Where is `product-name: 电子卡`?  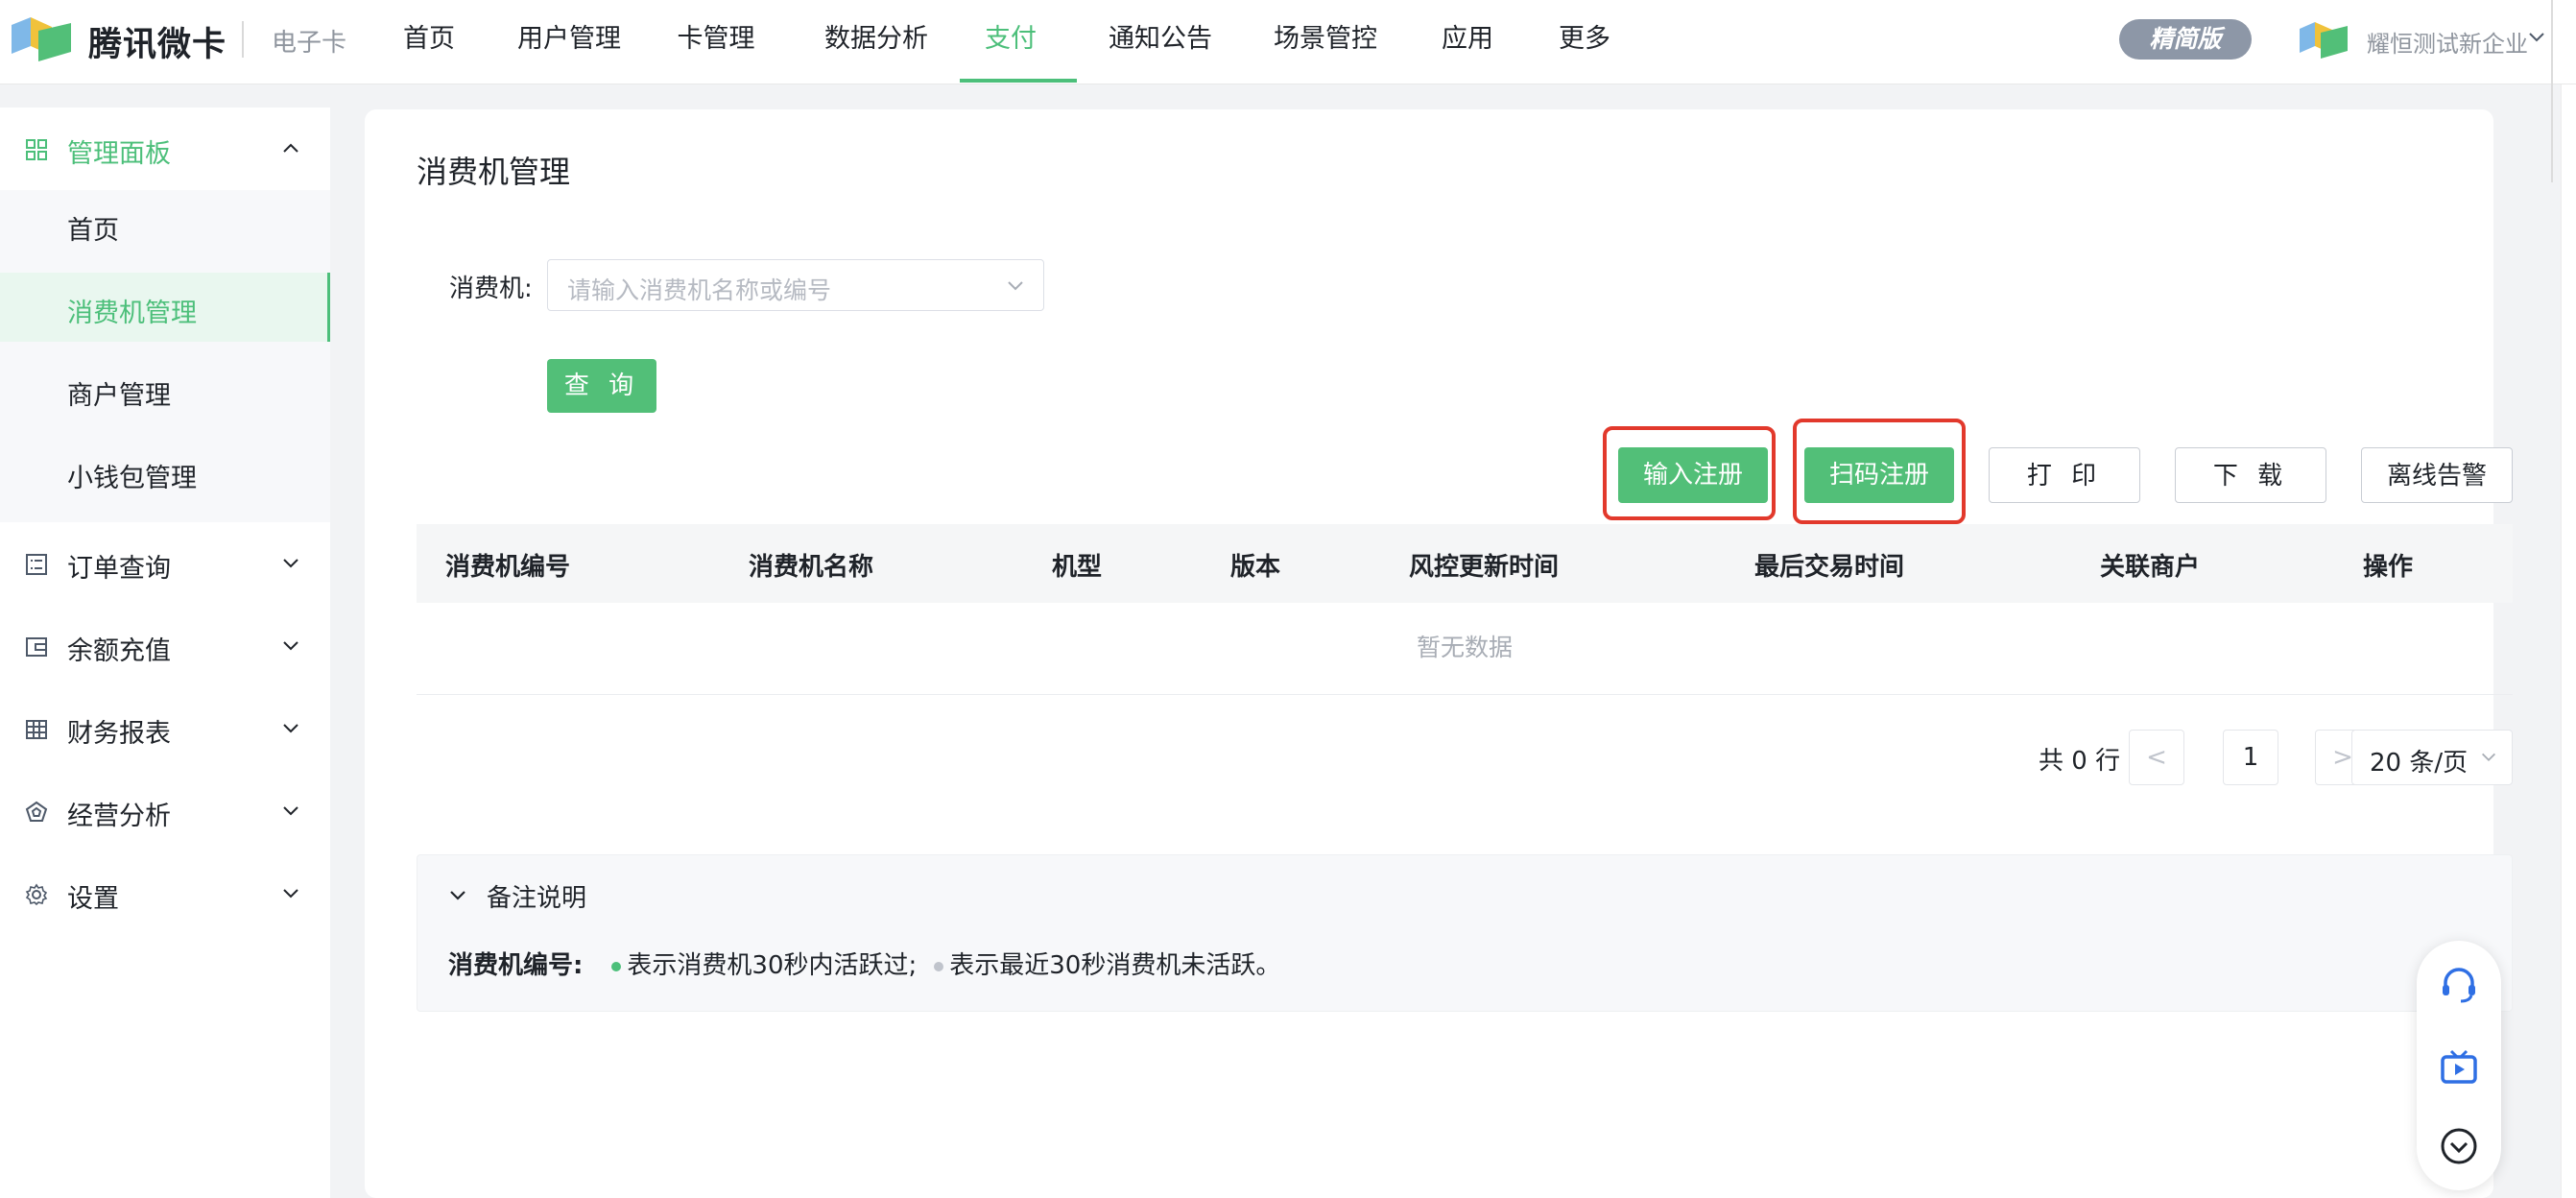 product-name: 电子卡 is located at coordinates (309, 43).